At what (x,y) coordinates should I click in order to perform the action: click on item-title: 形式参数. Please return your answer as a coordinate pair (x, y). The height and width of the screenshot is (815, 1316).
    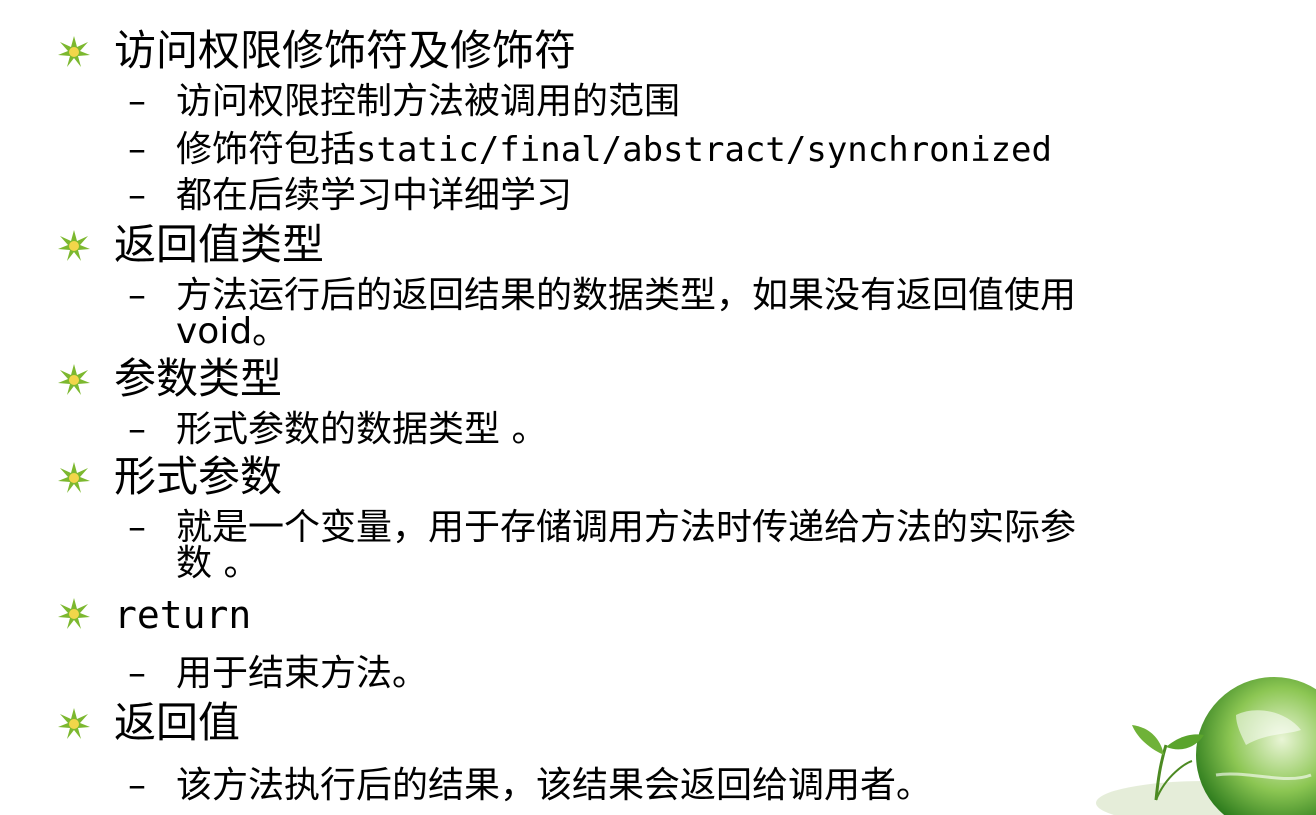
    Looking at the image, I should click on (198, 476).